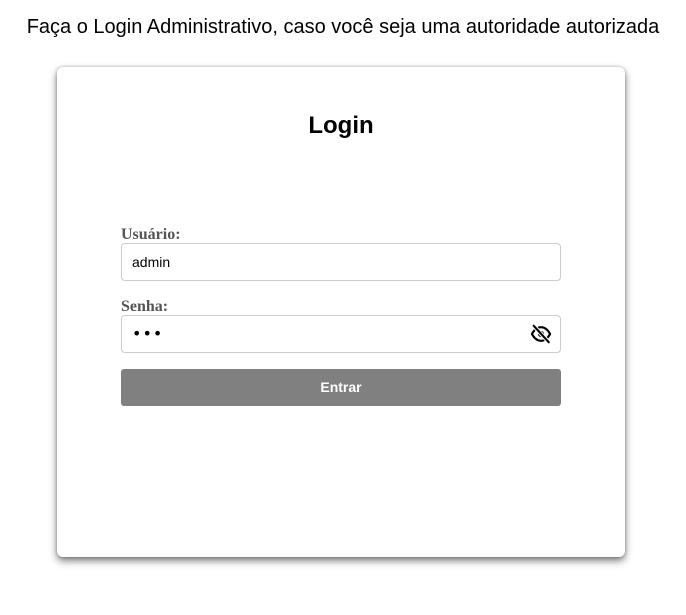 The image size is (686, 615). What do you see at coordinates (151, 234) in the screenshot?
I see `username-label: Usuário:` at bounding box center [151, 234].